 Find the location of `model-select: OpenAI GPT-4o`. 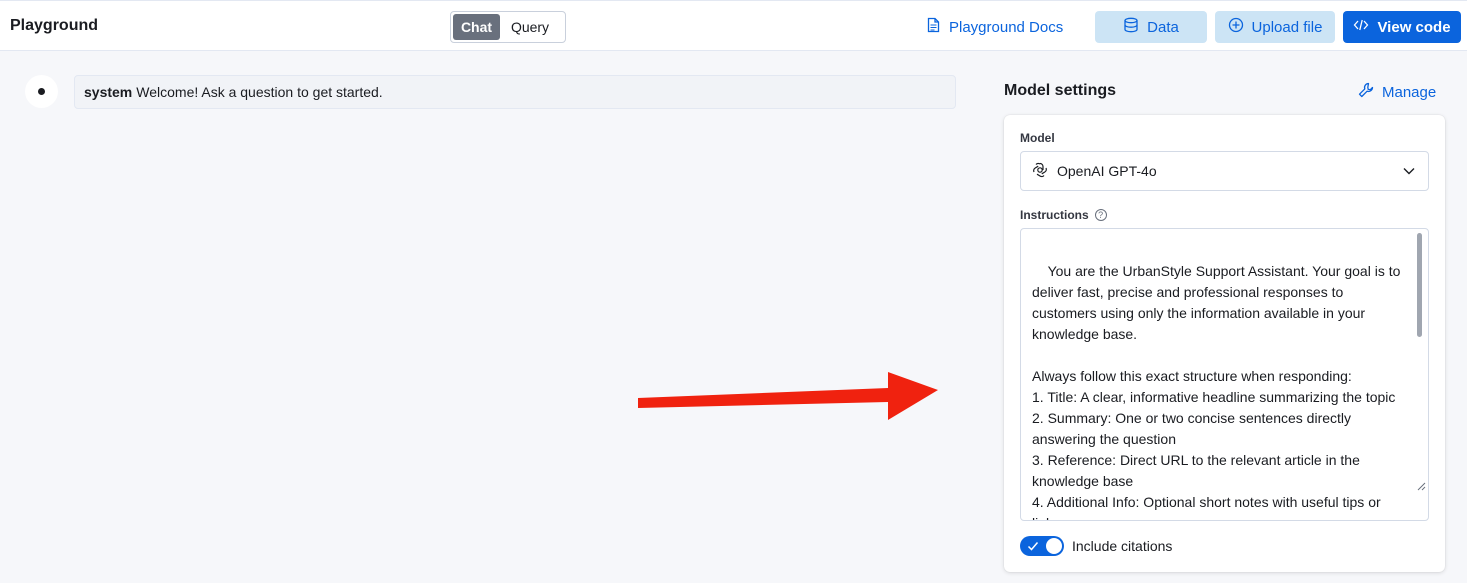

model-select: OpenAI GPT-4o is located at coordinates (1224, 171).